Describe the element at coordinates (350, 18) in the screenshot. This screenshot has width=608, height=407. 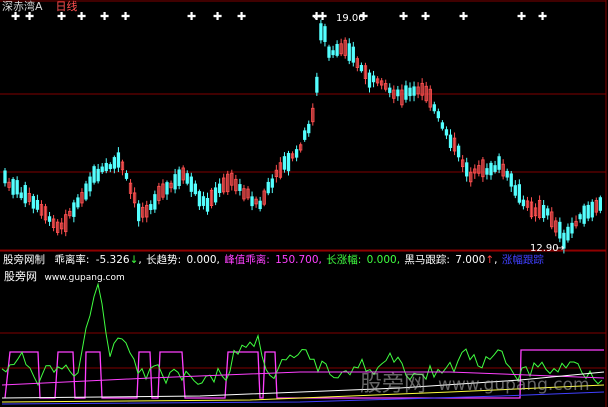
I see `high-price-label: 19.00` at that location.